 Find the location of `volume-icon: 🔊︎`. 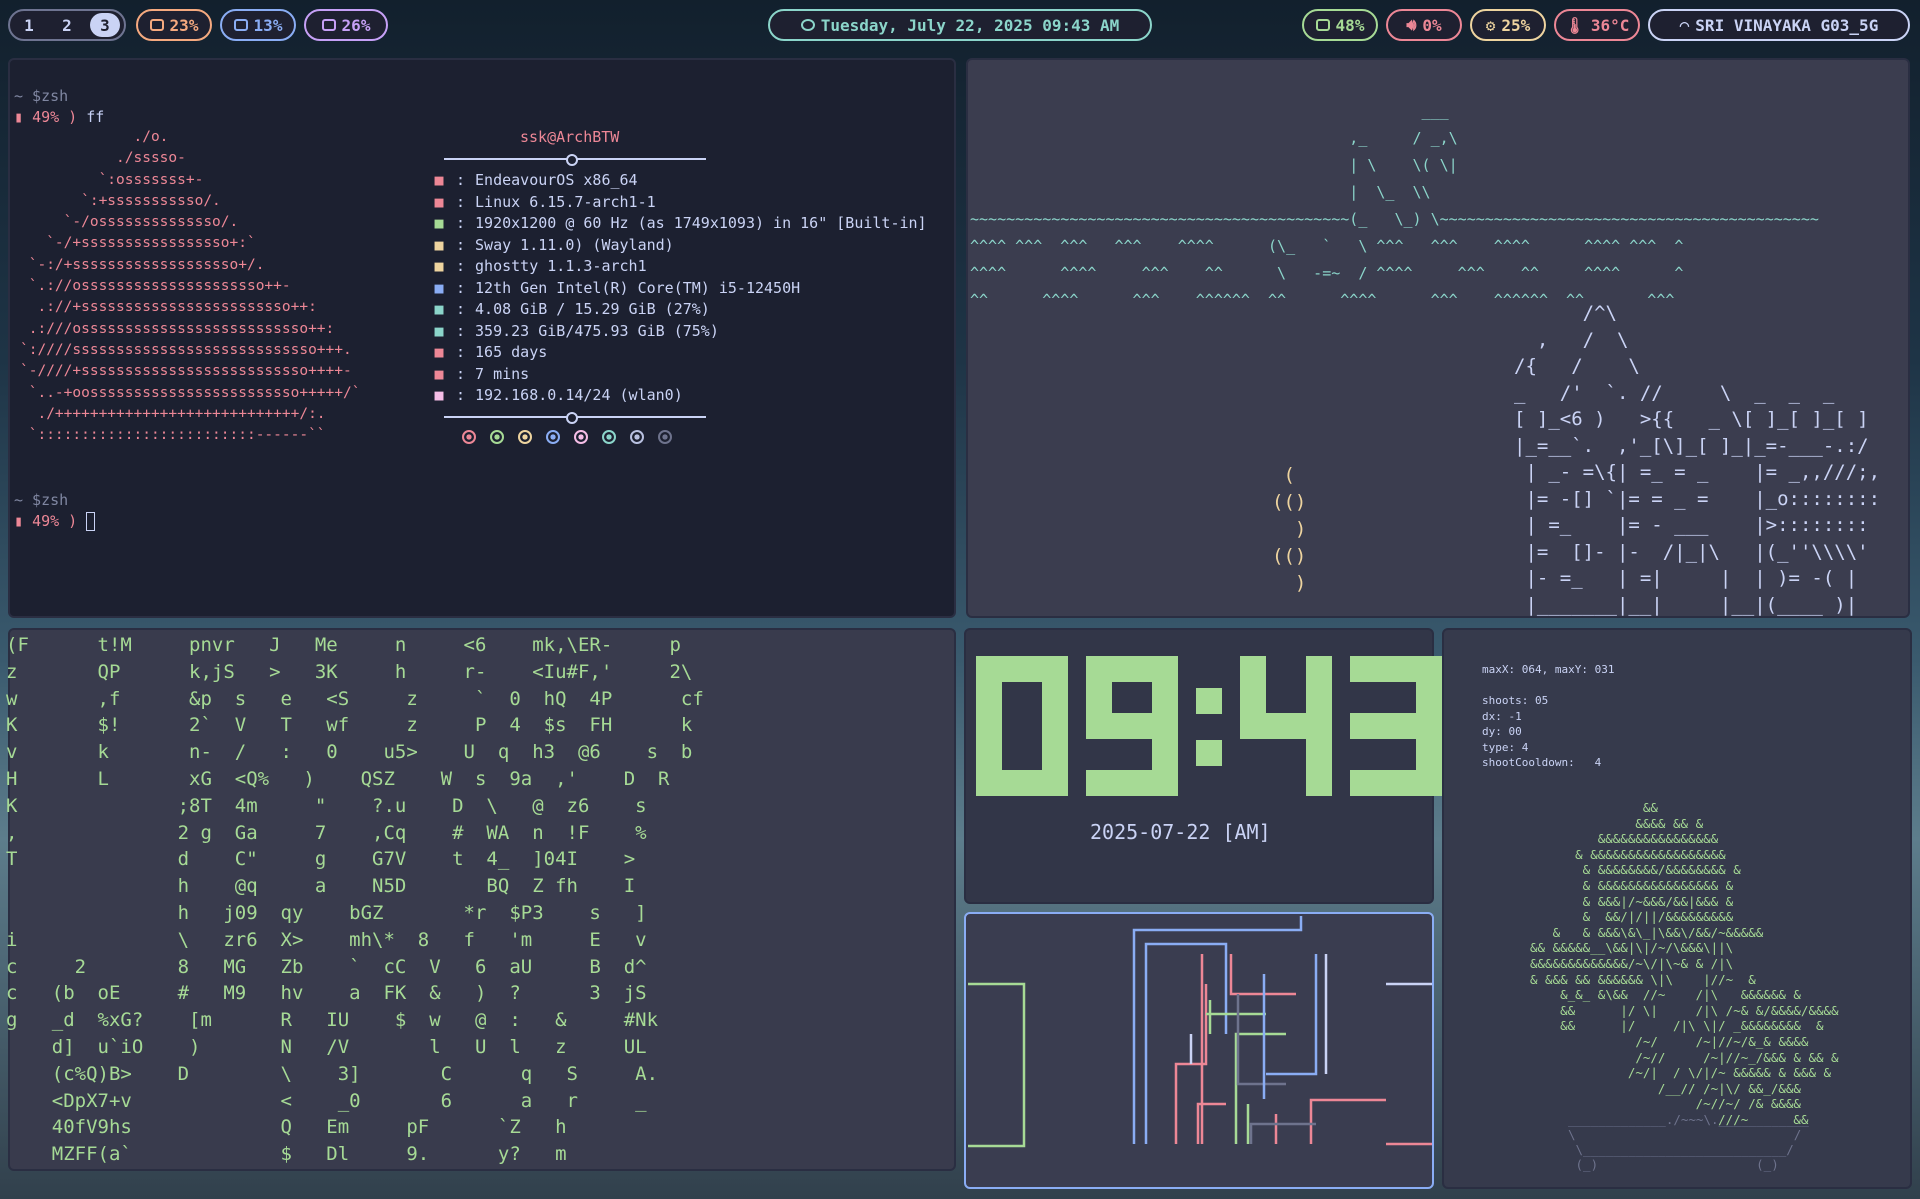

volume-icon: 🔊︎ is located at coordinates (1411, 24).